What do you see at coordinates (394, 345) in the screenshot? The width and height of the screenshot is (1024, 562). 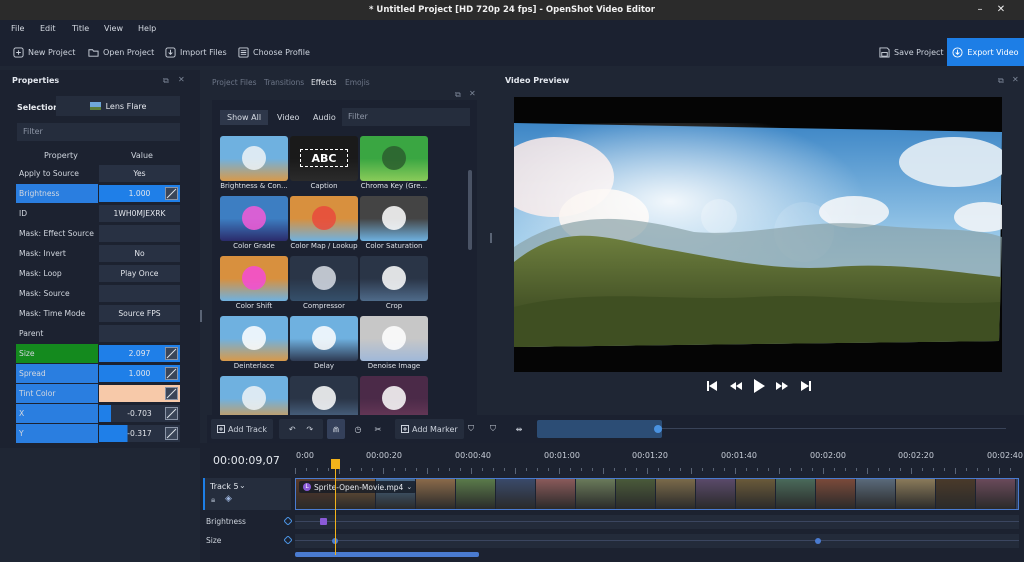 I see `effect-item: Denoise Image` at bounding box center [394, 345].